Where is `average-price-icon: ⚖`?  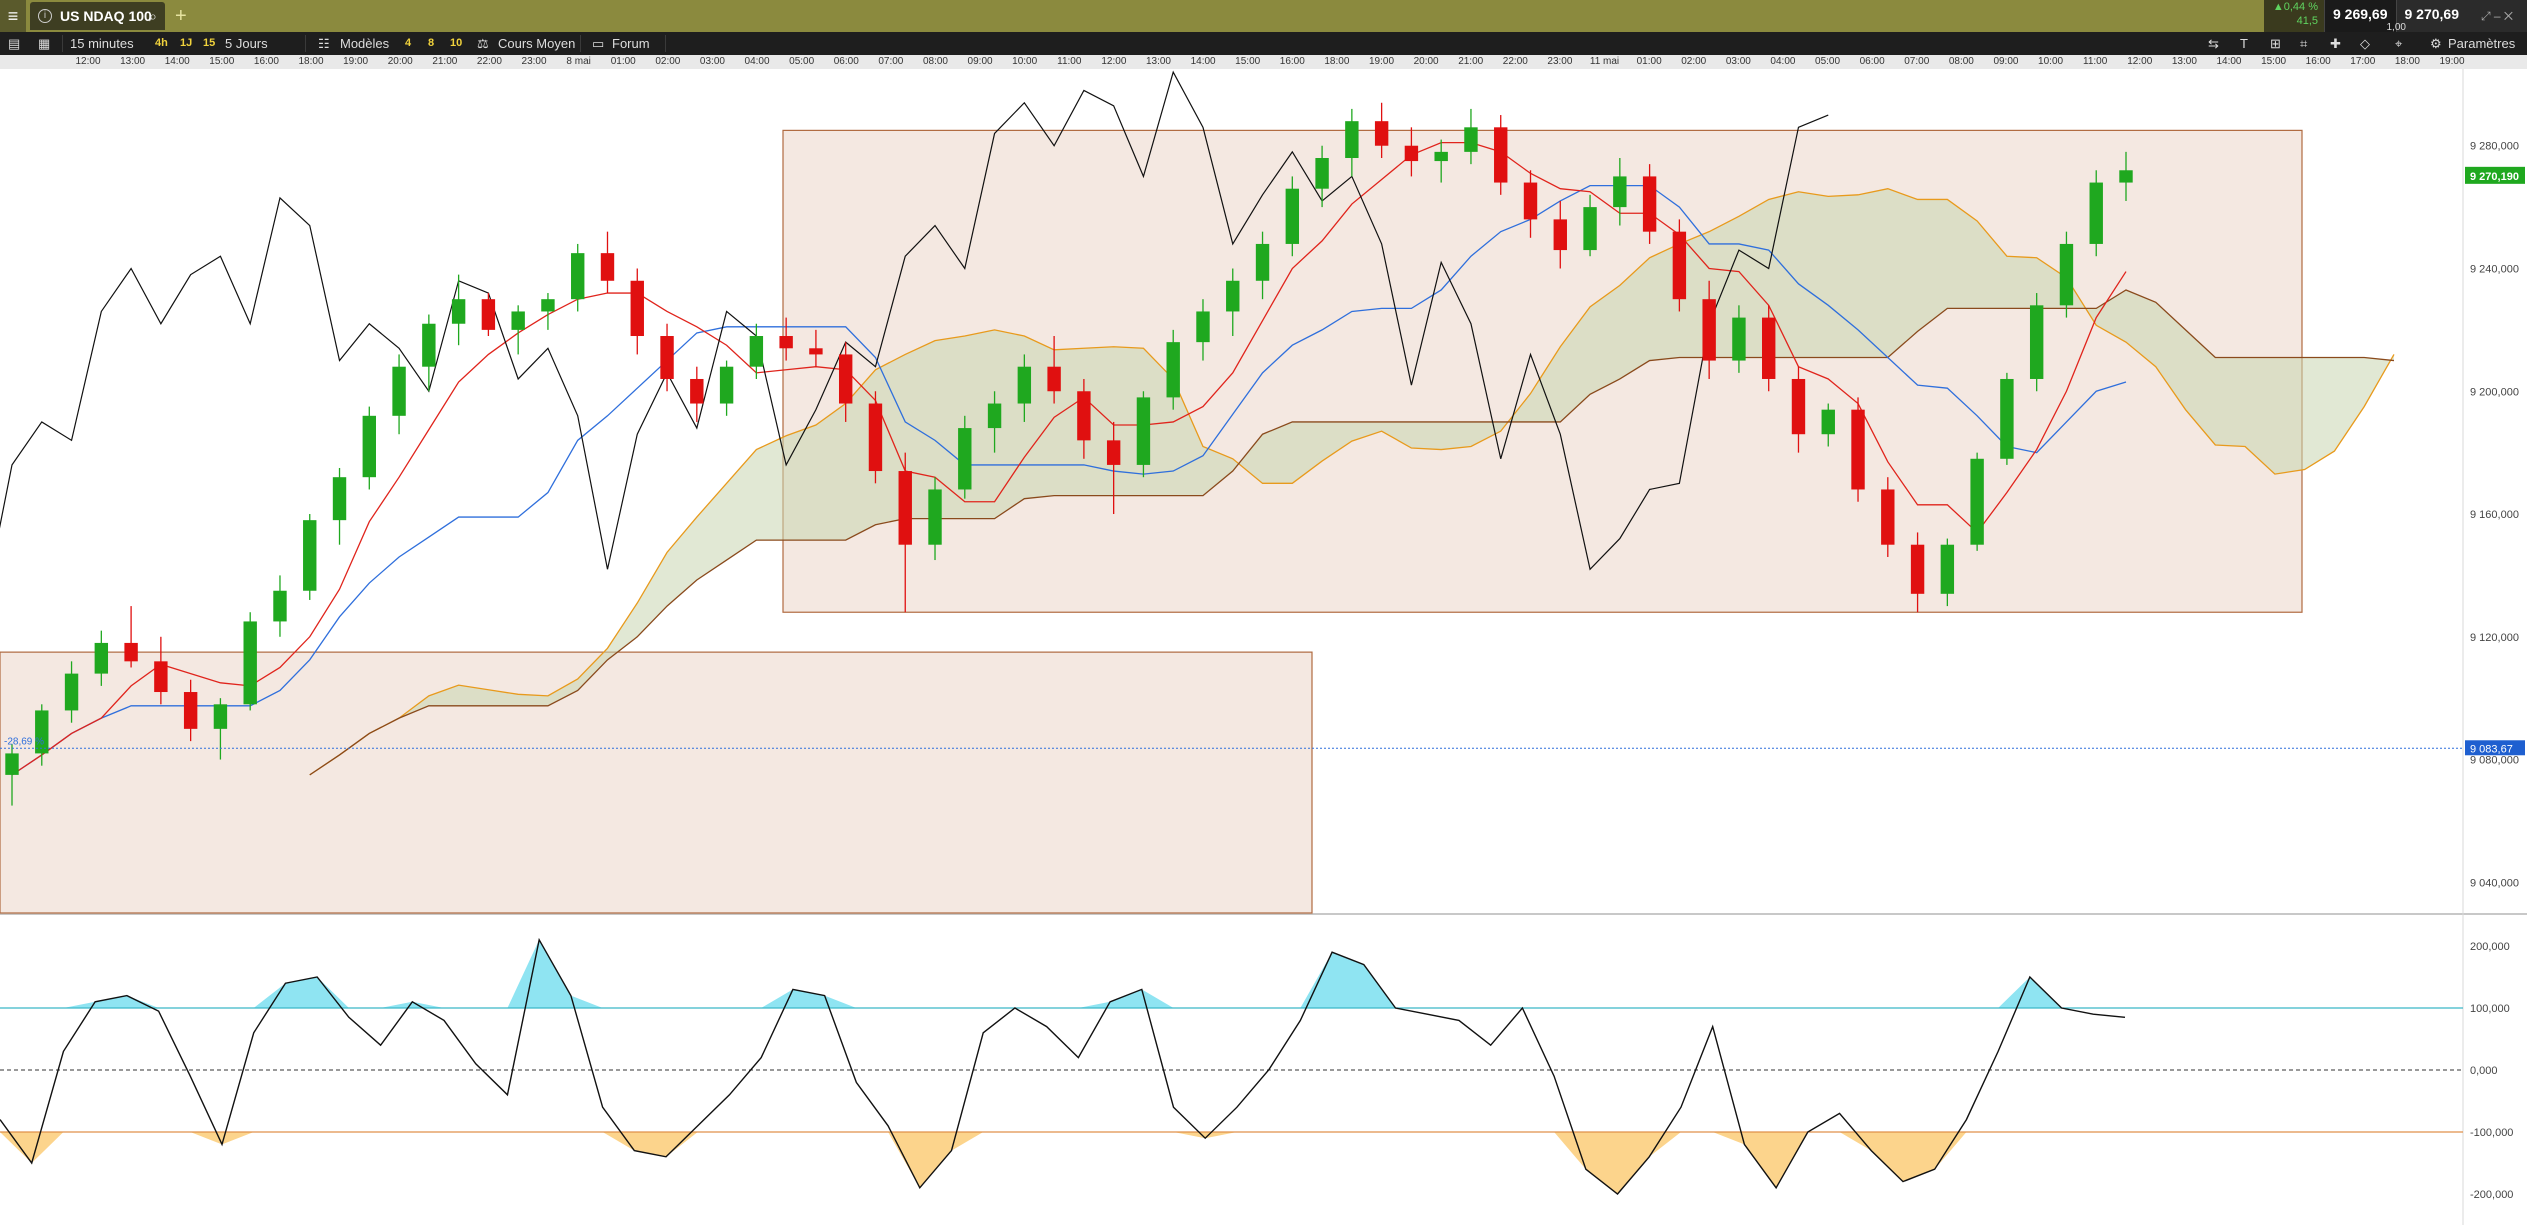 average-price-icon: ⚖ is located at coordinates (483, 43).